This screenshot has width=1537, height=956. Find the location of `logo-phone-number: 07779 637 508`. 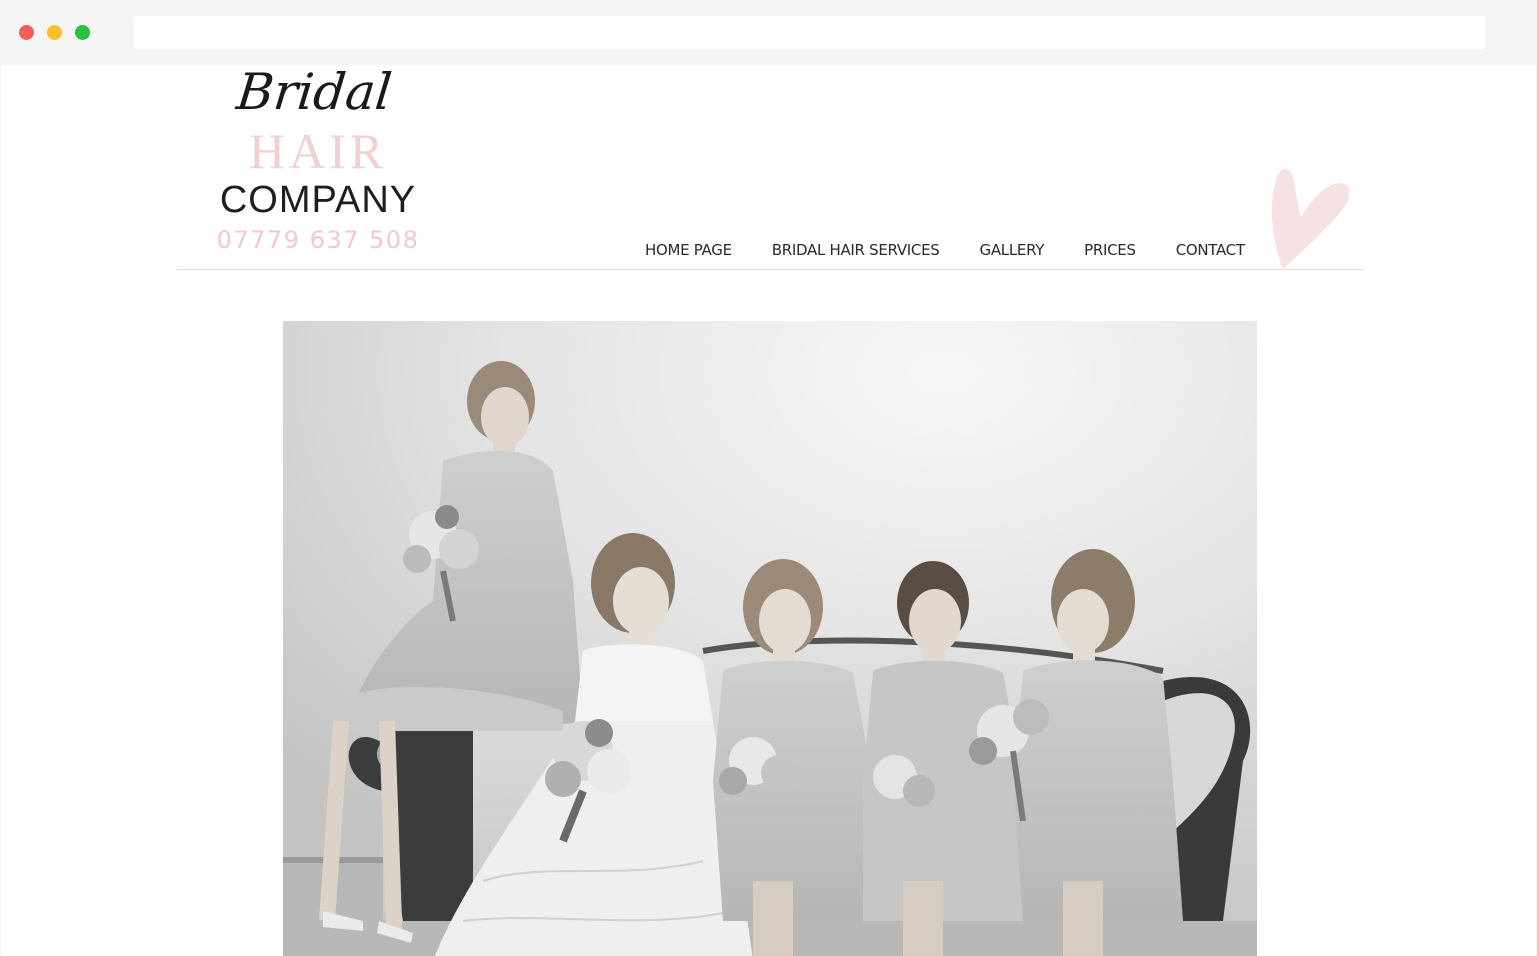

logo-phone-number: 07779 637 508 is located at coordinates (318, 240).